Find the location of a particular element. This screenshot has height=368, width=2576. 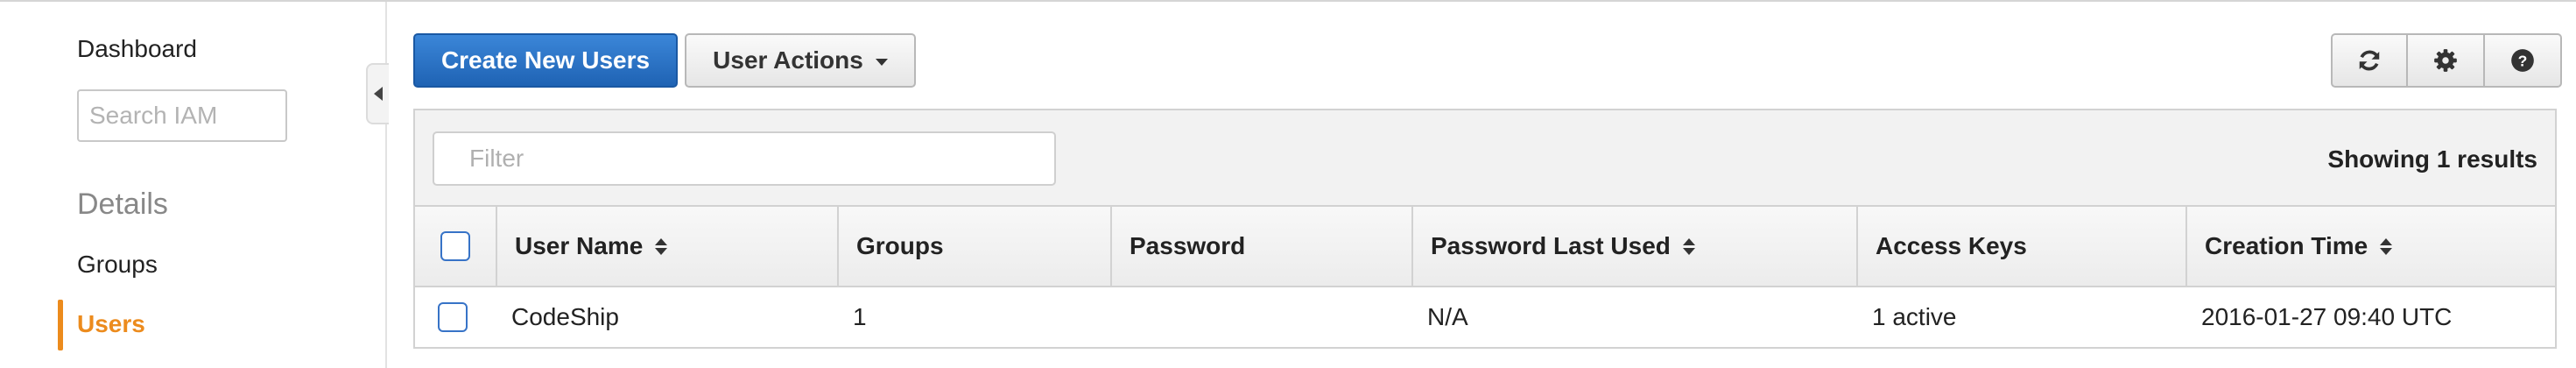

results-count: Showing 1 results is located at coordinates (2432, 159).